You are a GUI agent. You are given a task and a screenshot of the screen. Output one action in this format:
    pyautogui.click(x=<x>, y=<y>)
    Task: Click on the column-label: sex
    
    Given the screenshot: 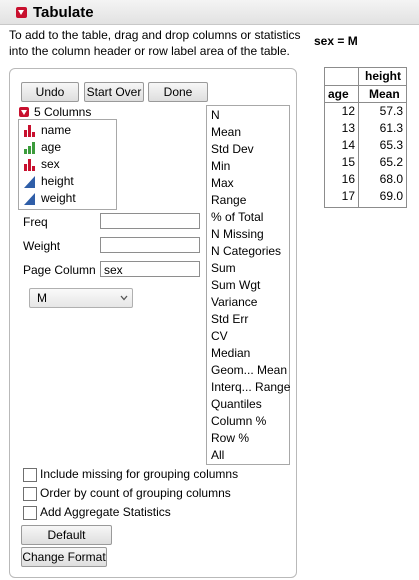 What is the action you would take?
    pyautogui.click(x=50, y=164)
    